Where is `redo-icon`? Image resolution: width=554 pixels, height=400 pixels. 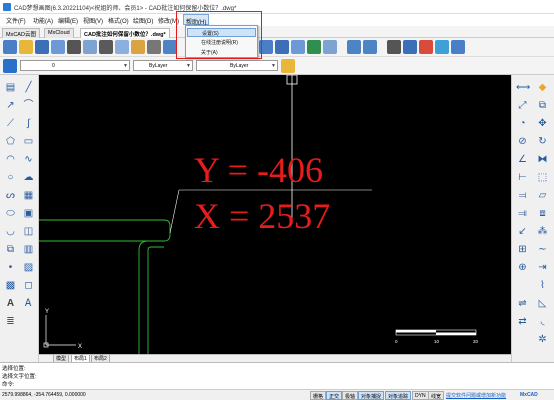 redo-icon is located at coordinates (370, 47).